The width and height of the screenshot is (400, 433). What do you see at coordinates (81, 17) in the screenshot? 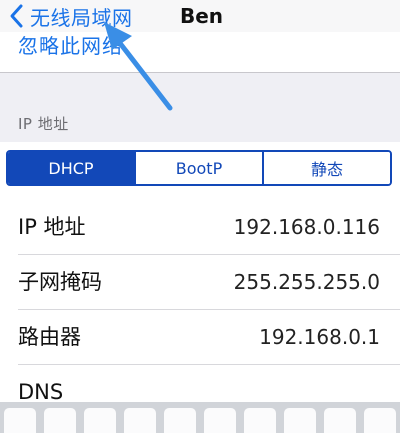
I see `back-button-label: 无线局域网` at bounding box center [81, 17].